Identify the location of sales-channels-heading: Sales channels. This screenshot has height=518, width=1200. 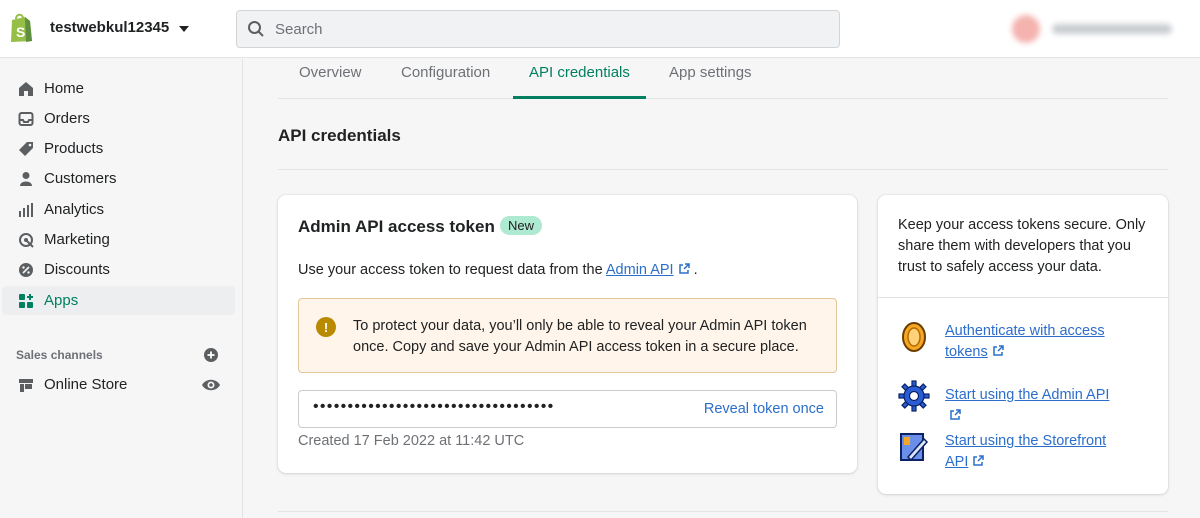
(59, 355).